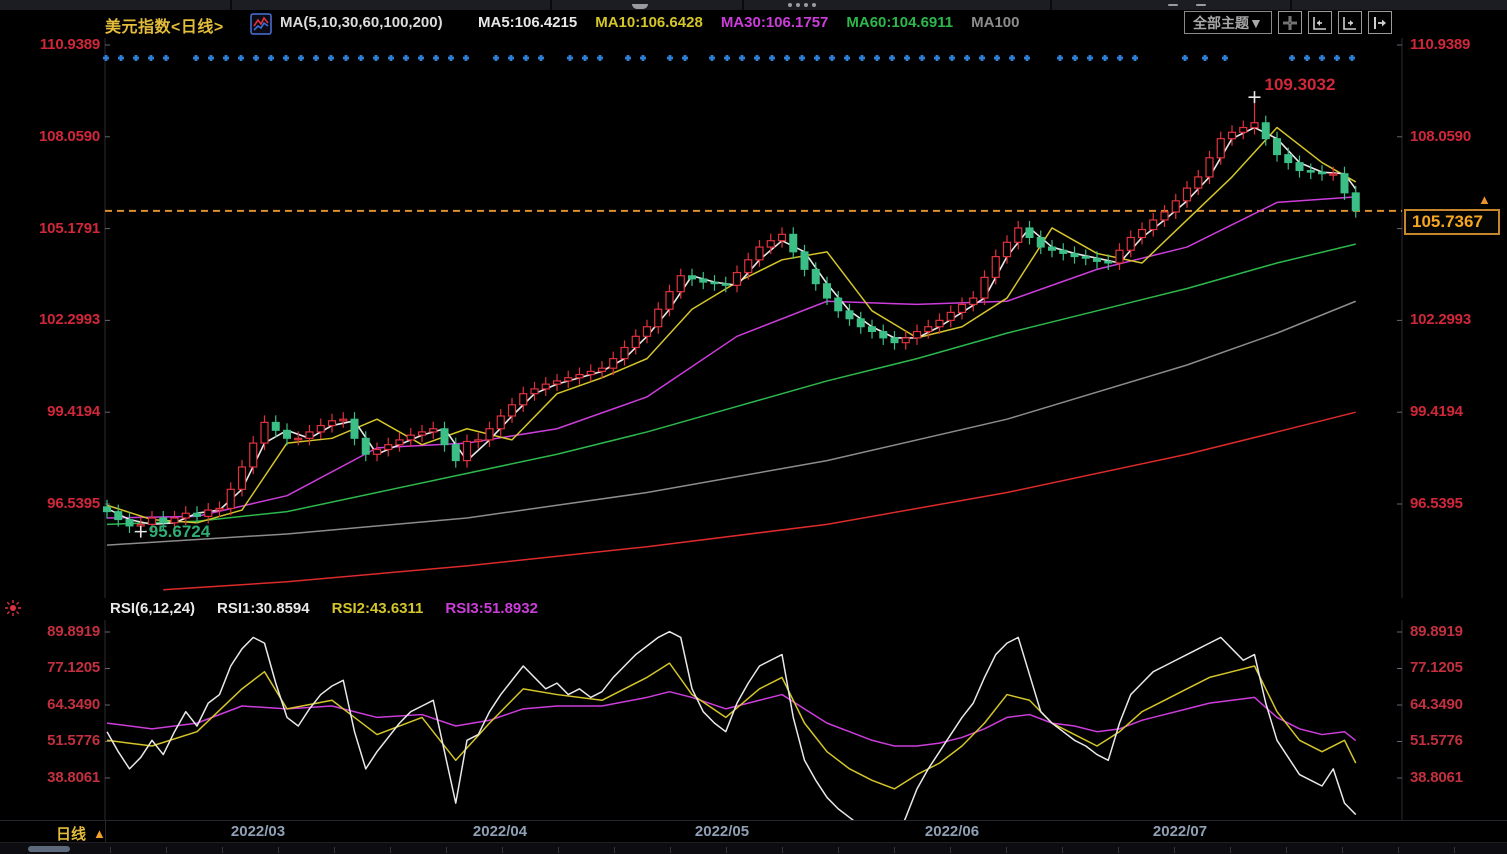 This screenshot has height=854, width=1507. Describe the element at coordinates (73, 503) in the screenshot. I see `price-axis-label: 96.5395` at that location.